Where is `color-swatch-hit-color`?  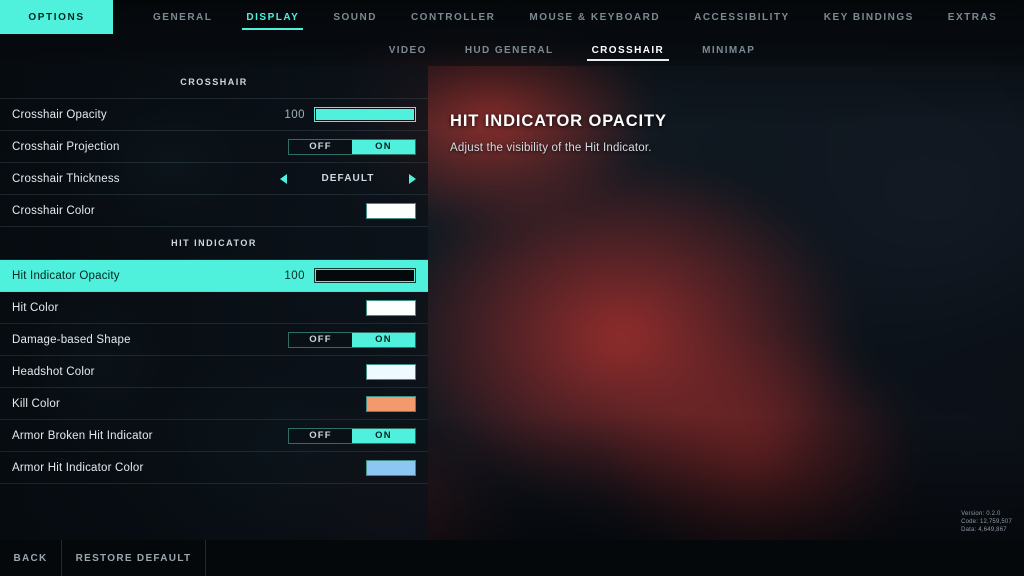 color-swatch-hit-color is located at coordinates (391, 307).